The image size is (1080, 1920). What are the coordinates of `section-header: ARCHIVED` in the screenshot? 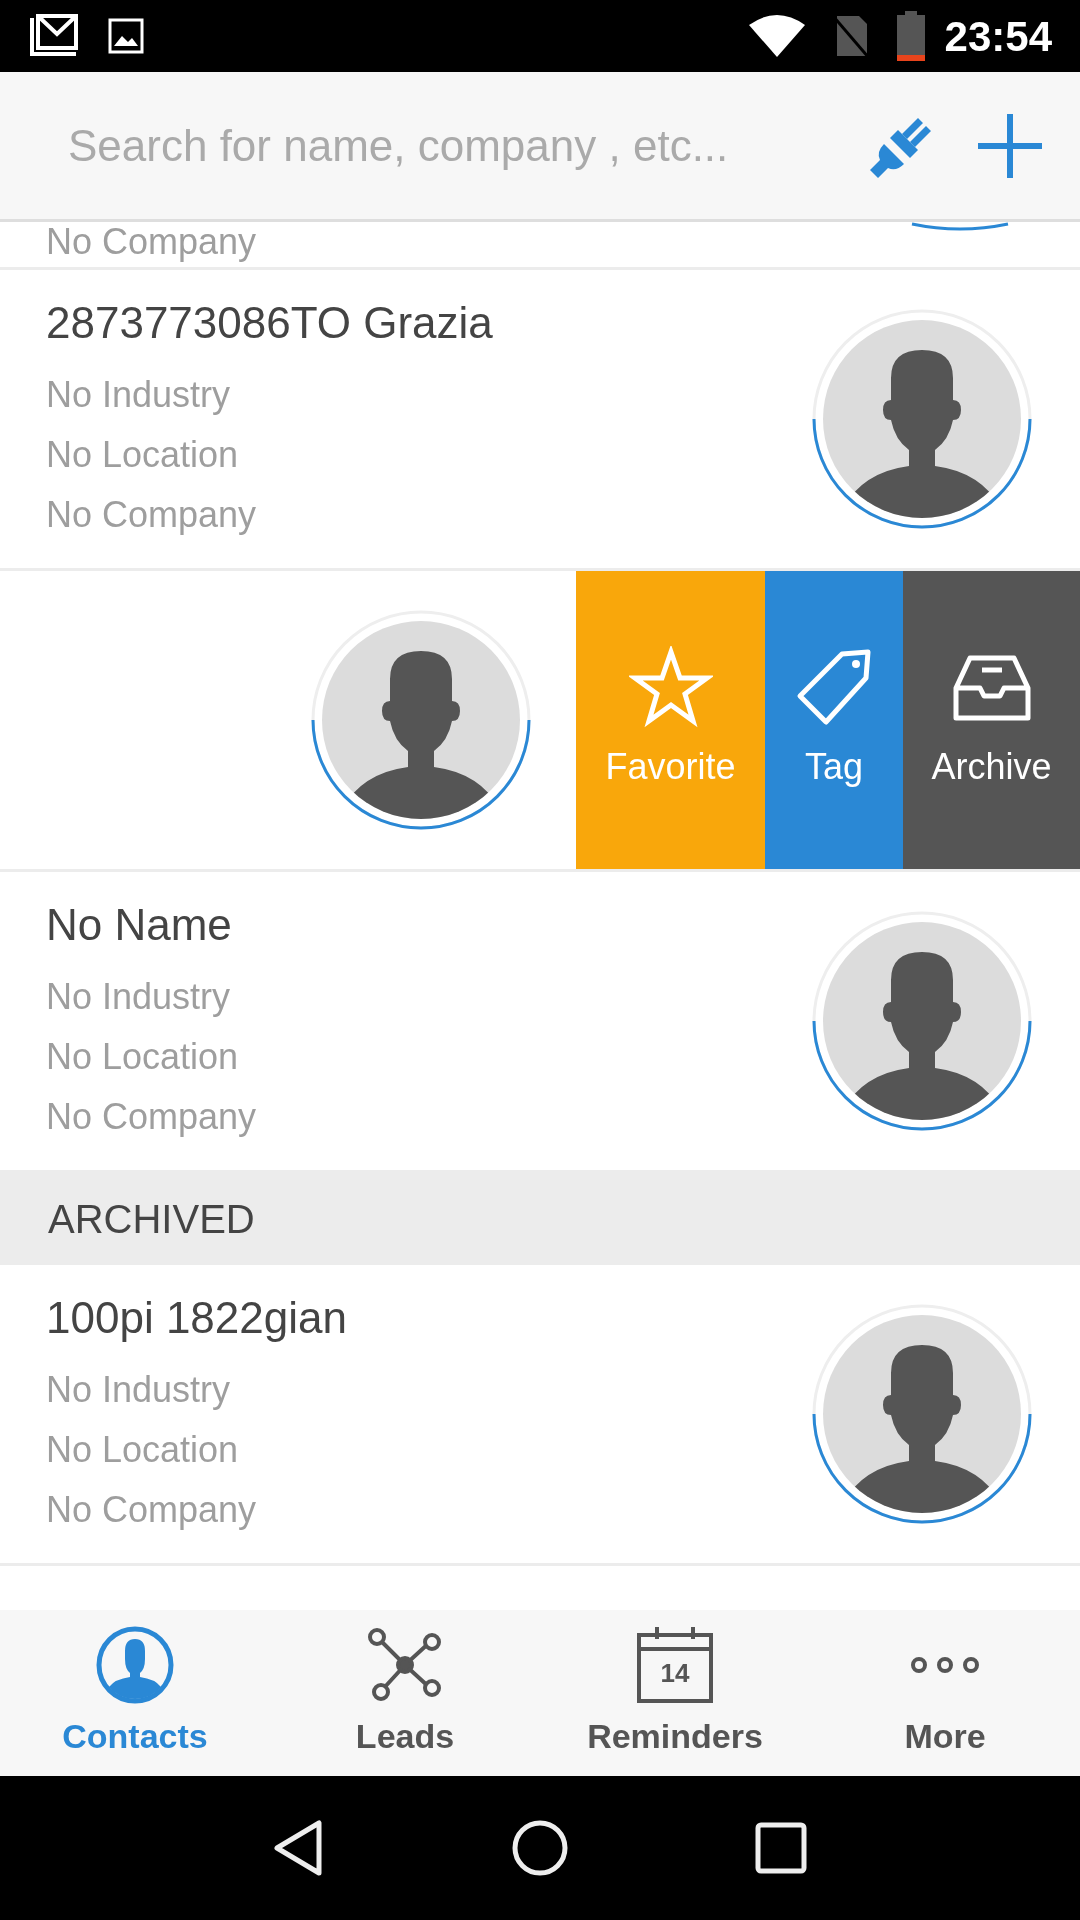 It's located at (540, 1219).